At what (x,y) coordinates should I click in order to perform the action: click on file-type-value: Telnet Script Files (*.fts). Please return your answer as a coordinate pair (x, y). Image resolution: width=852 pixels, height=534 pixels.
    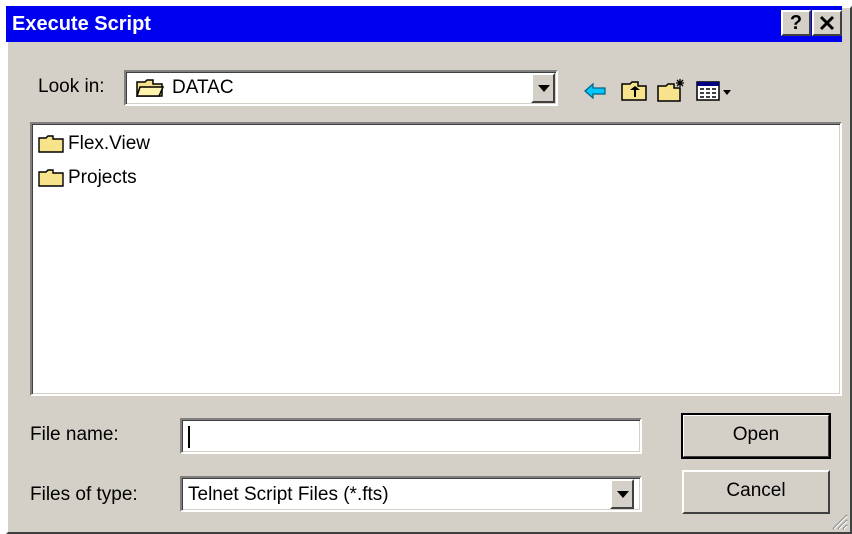
    Looking at the image, I should click on (288, 494).